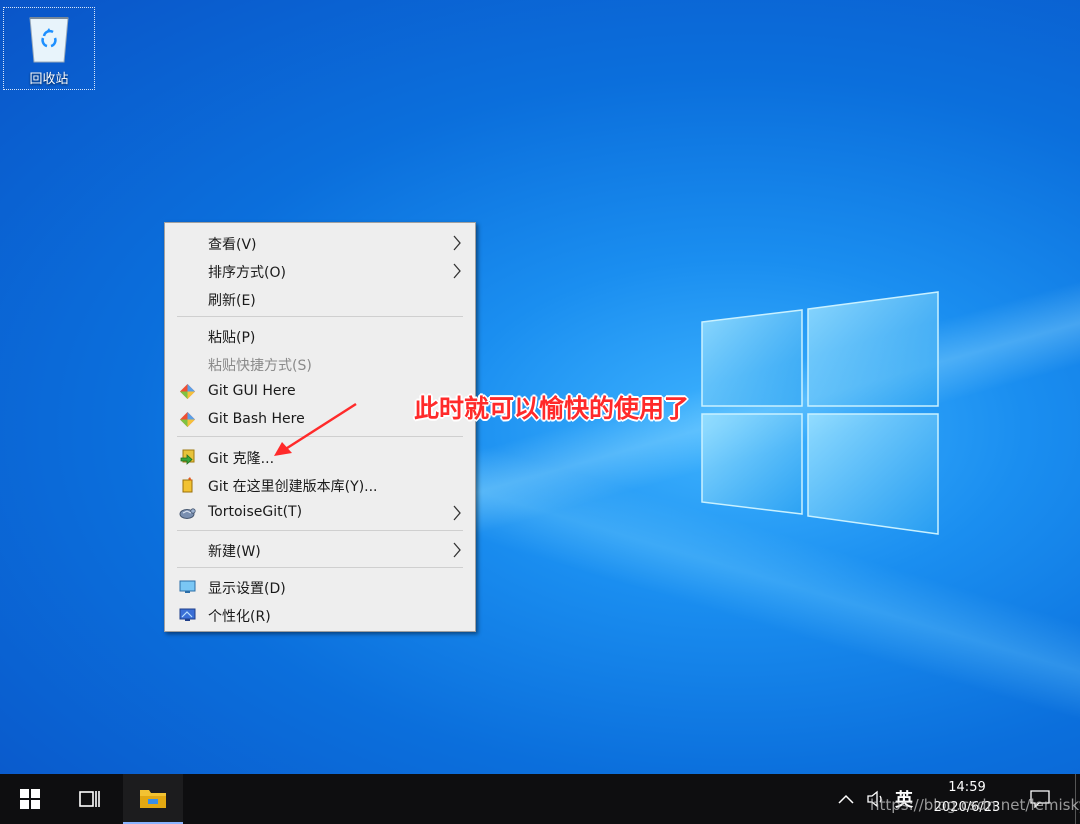 The image size is (1080, 824). What do you see at coordinates (247, 273) in the screenshot?
I see `menu-item-label: 排序方式(O)` at bounding box center [247, 273].